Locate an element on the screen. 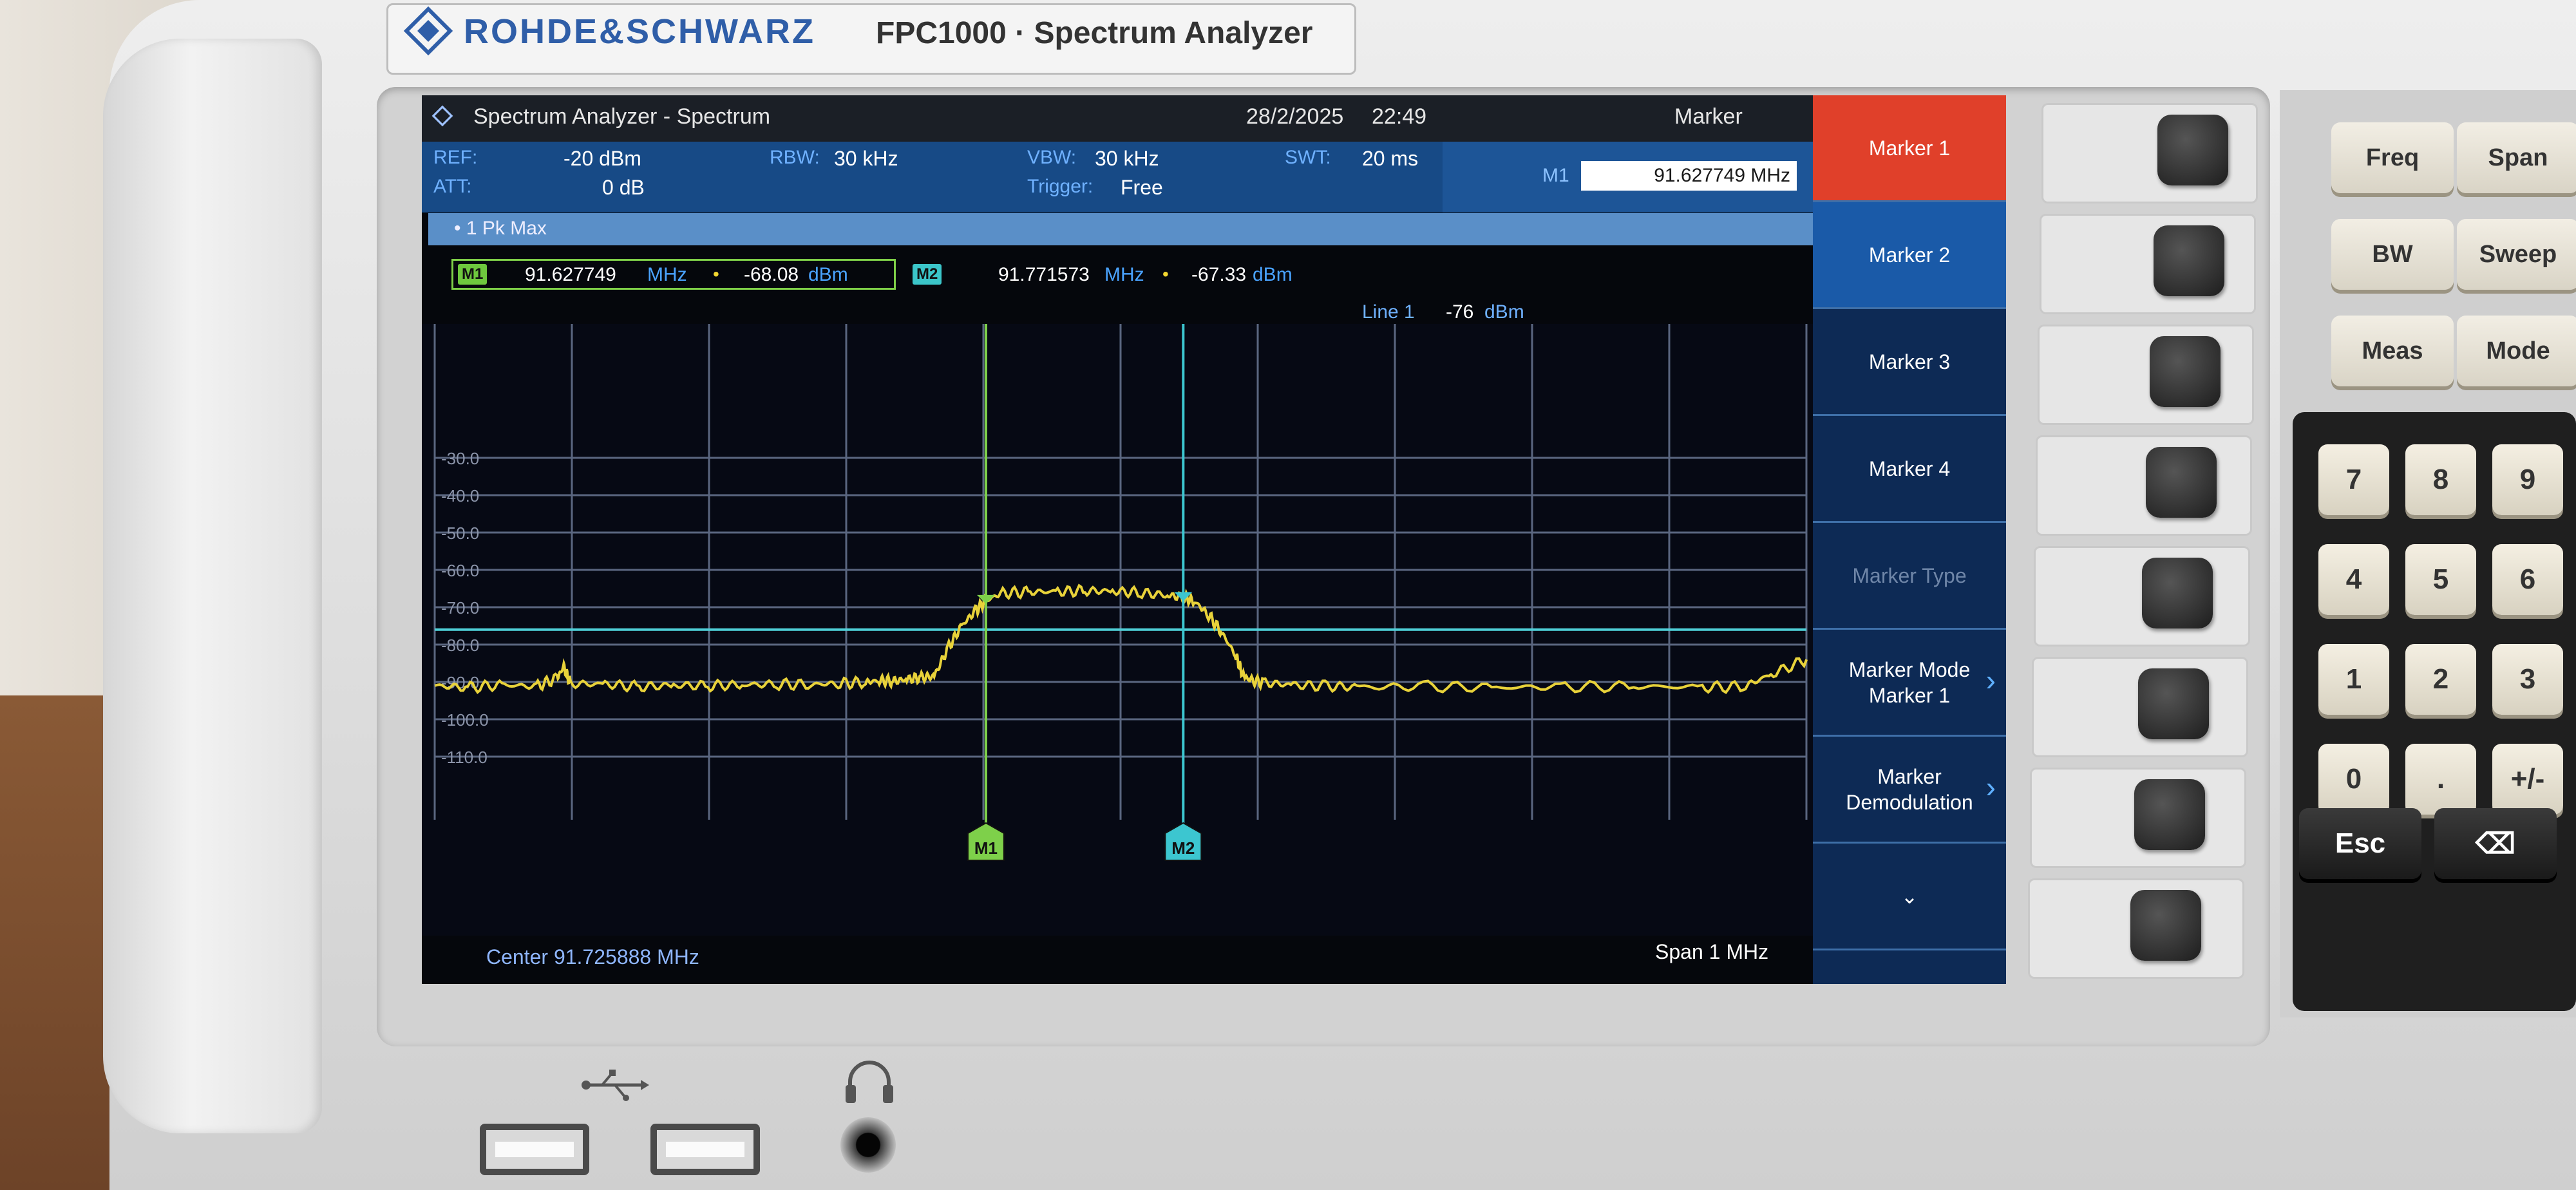  rbw-value: 30 kHz is located at coordinates (866, 159).